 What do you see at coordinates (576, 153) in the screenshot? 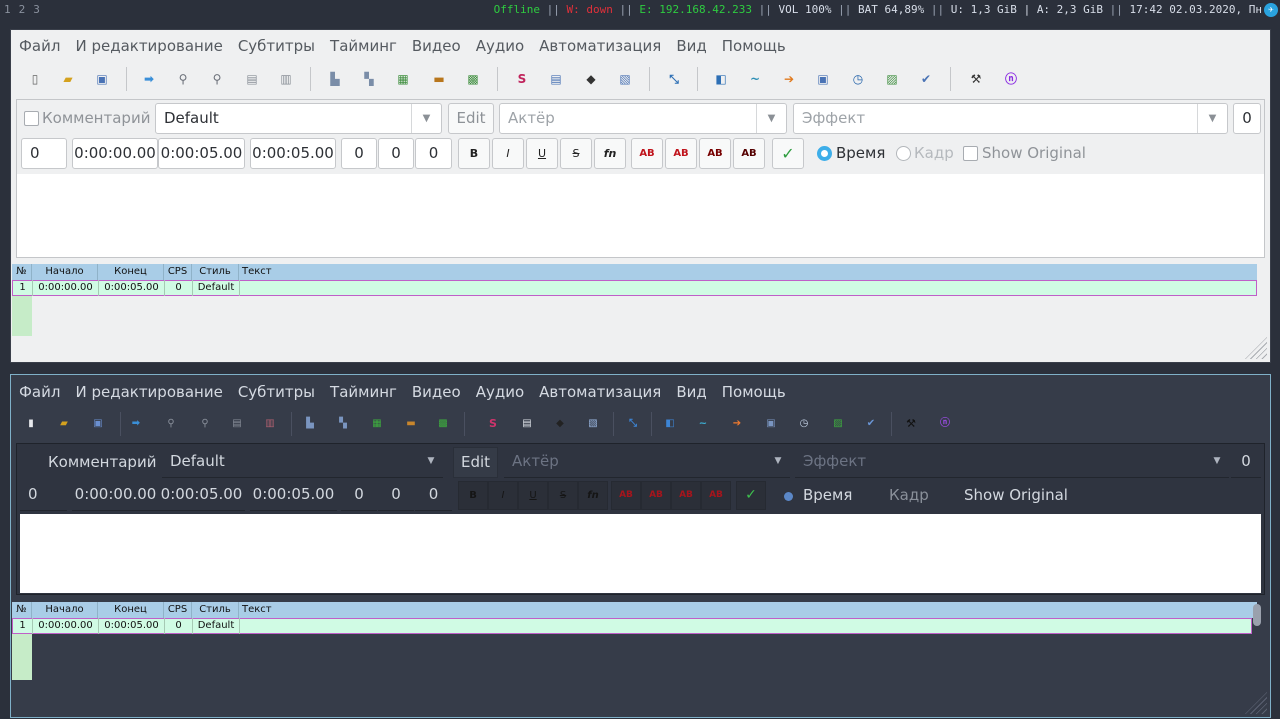
I see `strikeout-button: S` at bounding box center [576, 153].